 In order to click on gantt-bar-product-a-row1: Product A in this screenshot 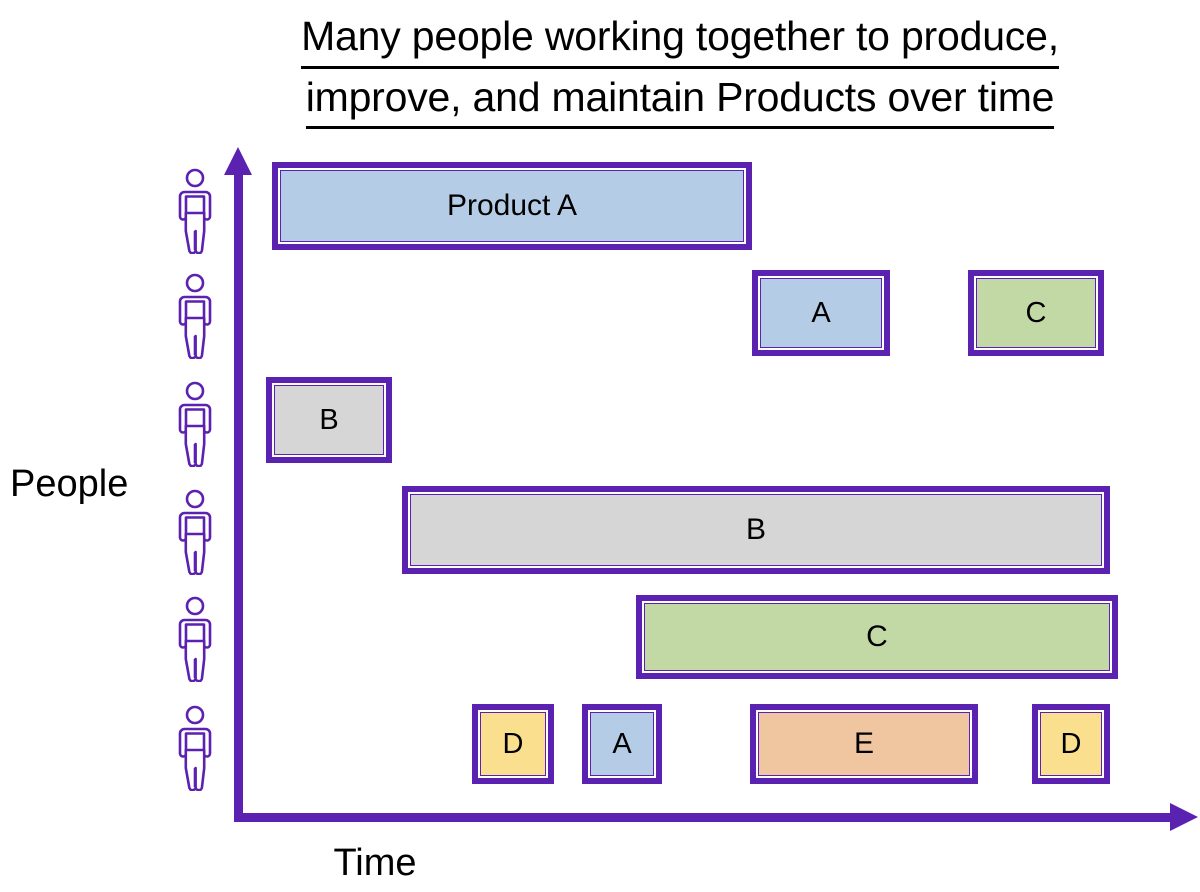, I will do `click(512, 206)`.